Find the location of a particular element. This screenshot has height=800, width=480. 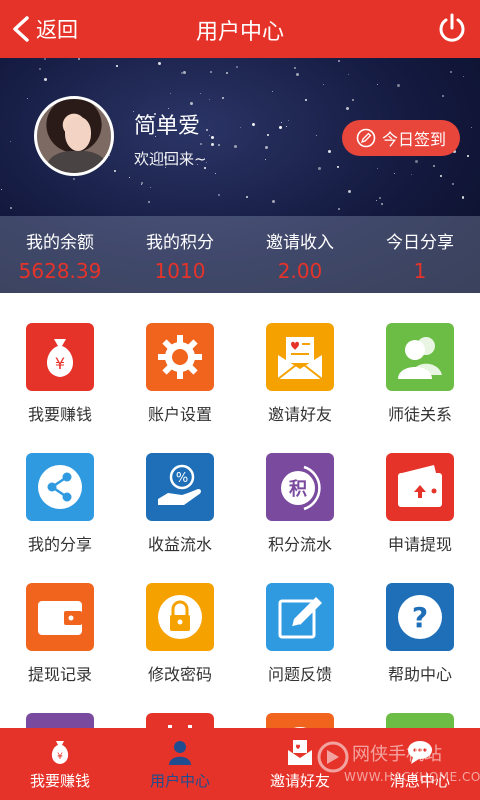

welcome-text: 欢迎回来~ is located at coordinates (170, 159).